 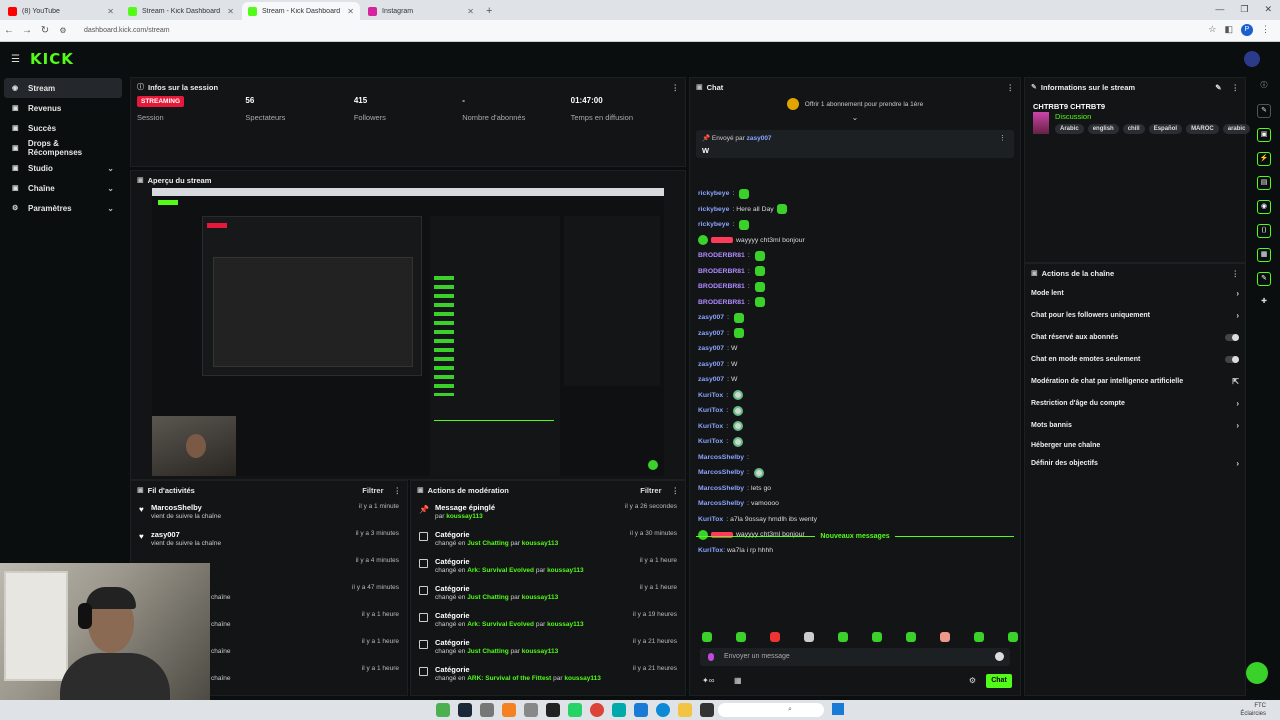 What do you see at coordinates (63, 108) in the screenshot?
I see `sidebar-item-revenus: ▣ Revenus` at bounding box center [63, 108].